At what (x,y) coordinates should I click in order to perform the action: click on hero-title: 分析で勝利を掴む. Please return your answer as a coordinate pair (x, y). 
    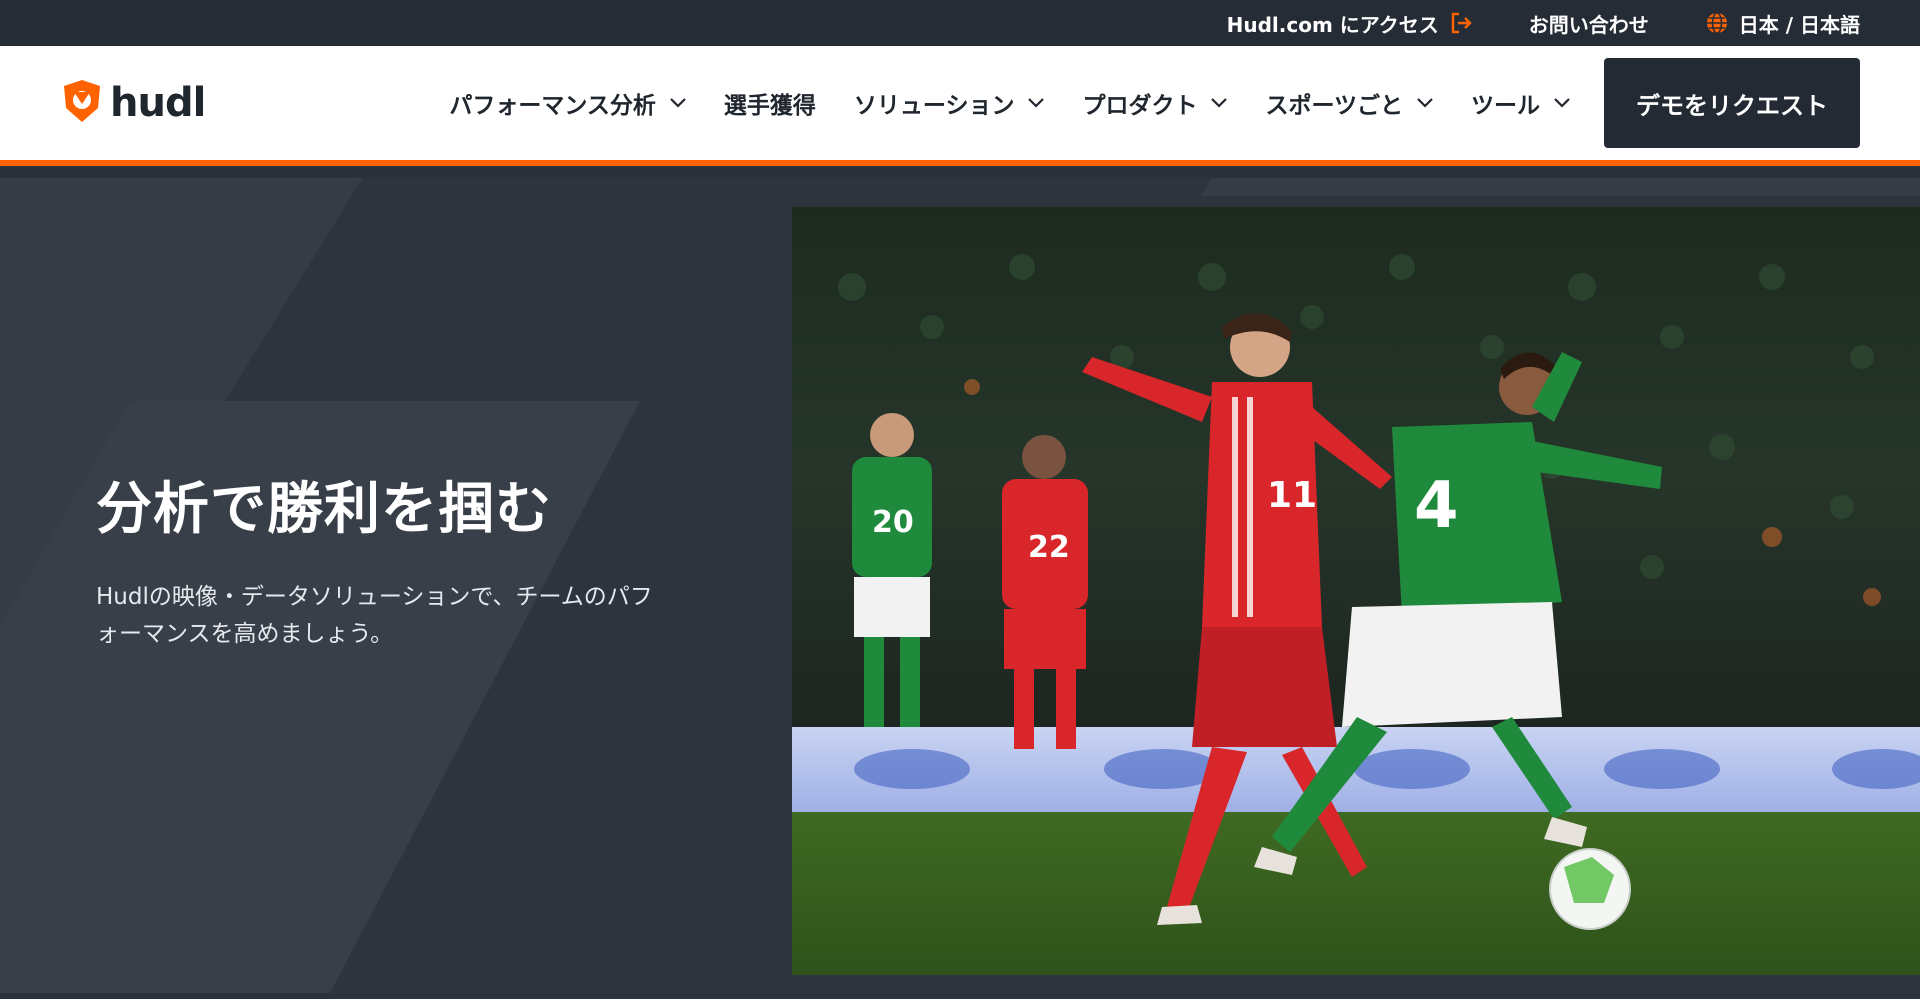
    Looking at the image, I should click on (324, 509).